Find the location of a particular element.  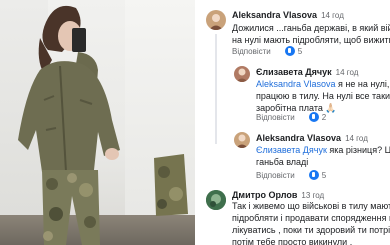

comment-author: Єлизавета Дячук 14 год is located at coordinates (307, 72).